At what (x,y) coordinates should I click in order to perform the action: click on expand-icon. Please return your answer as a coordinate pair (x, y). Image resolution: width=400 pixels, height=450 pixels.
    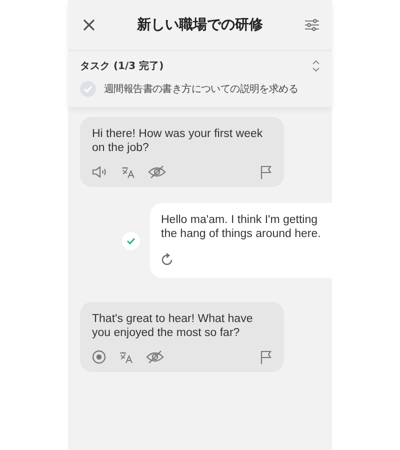
    Looking at the image, I should click on (316, 66).